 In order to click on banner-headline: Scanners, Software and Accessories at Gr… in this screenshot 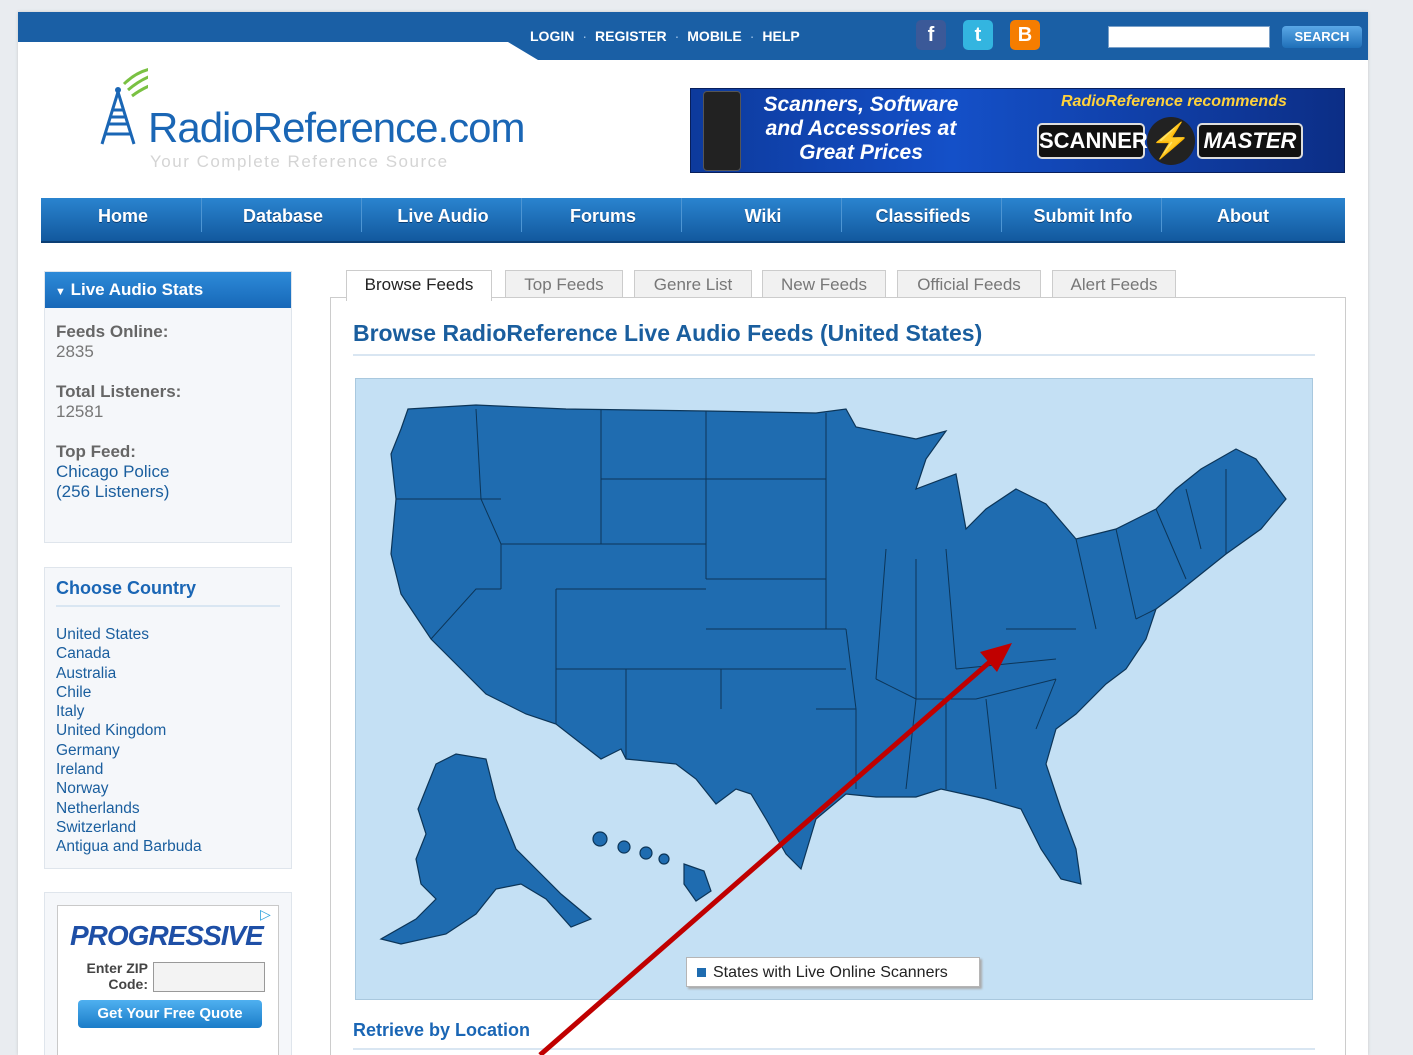, I will do `click(861, 128)`.